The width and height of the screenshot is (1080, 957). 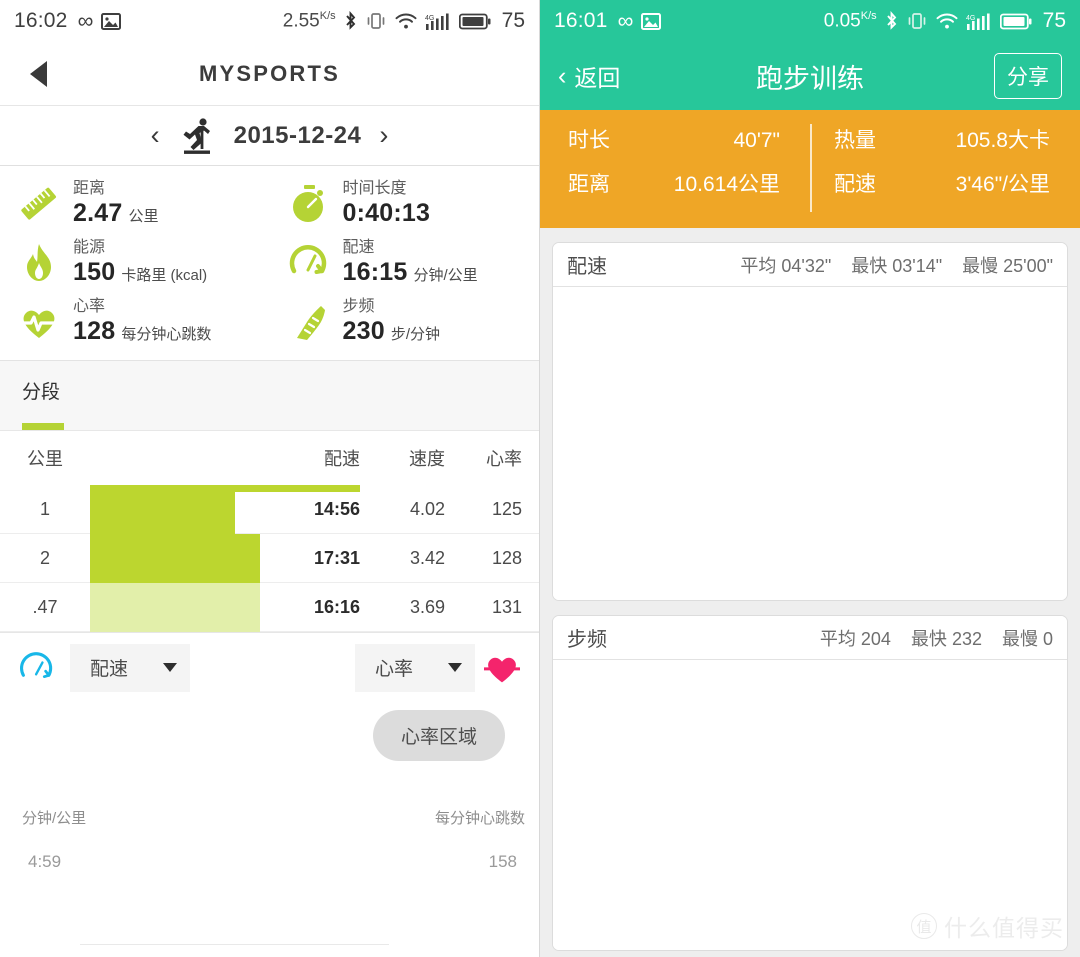 I want to click on status-time: 16:02, so click(x=41, y=20).